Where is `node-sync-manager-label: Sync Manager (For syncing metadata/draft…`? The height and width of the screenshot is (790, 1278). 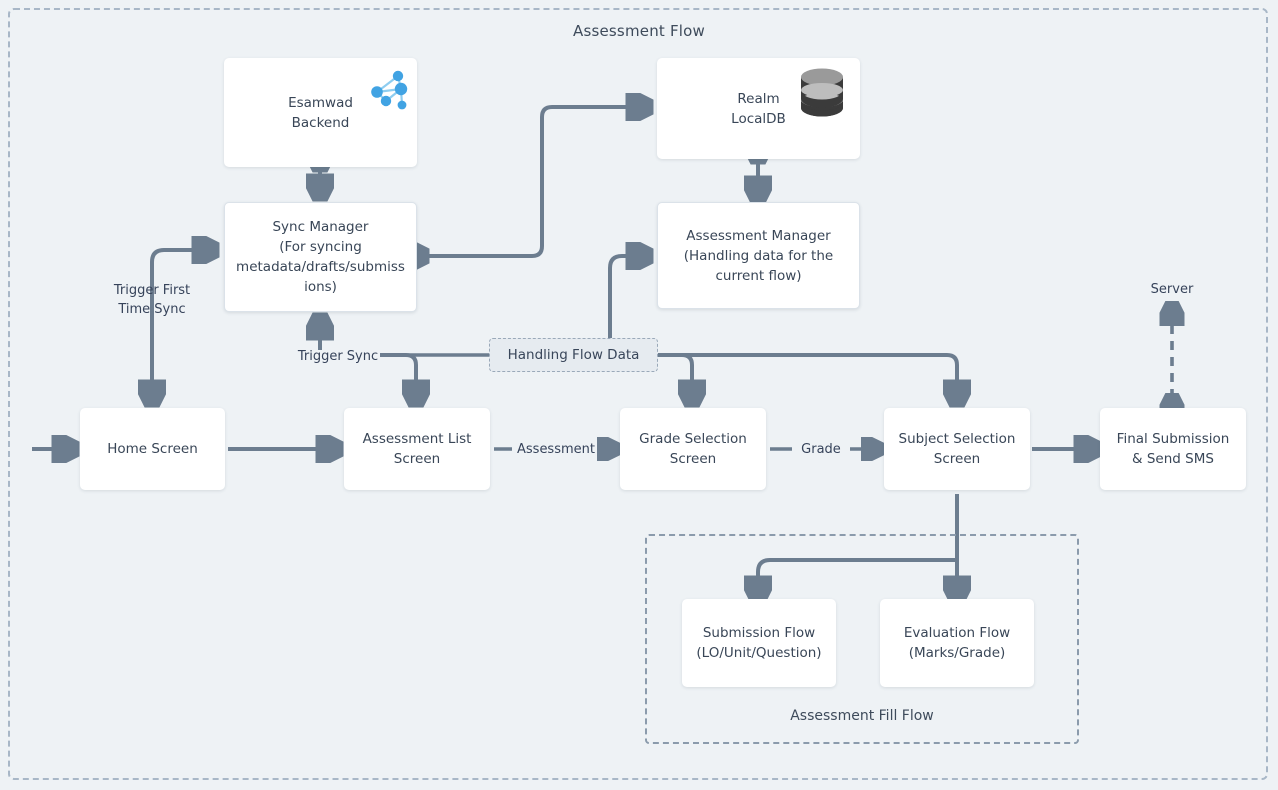
node-sync-manager-label: Sync Manager (For syncing metadata/draft… is located at coordinates (320, 257).